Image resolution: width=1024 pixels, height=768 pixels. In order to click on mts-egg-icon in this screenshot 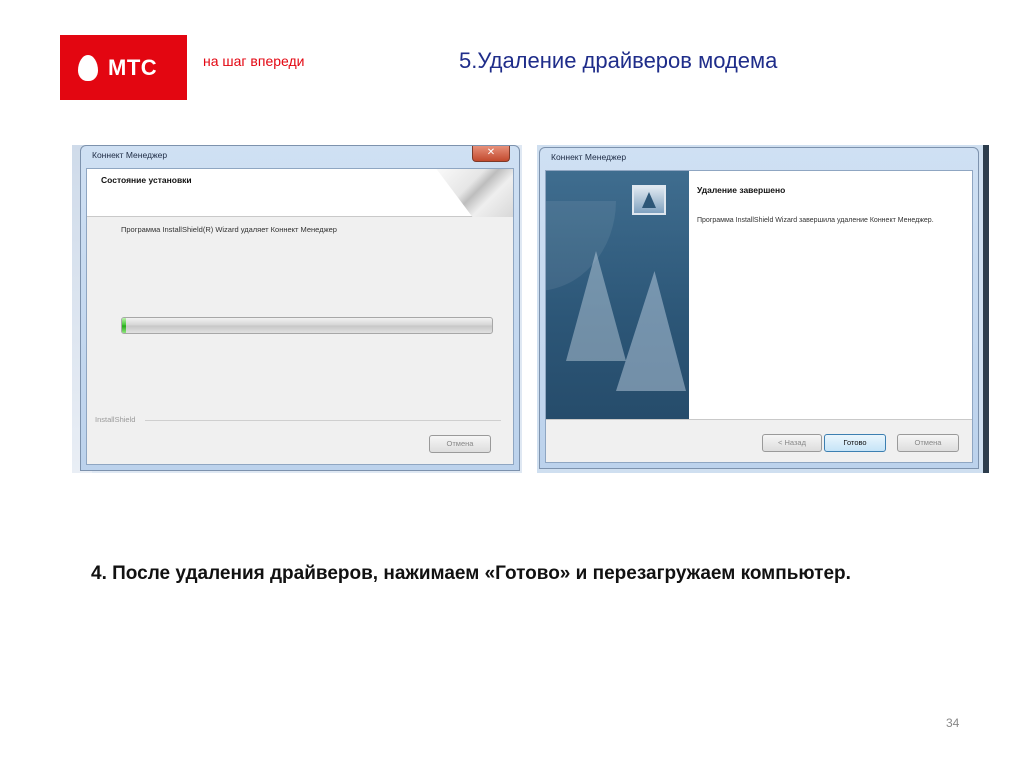, I will do `click(88, 67)`.